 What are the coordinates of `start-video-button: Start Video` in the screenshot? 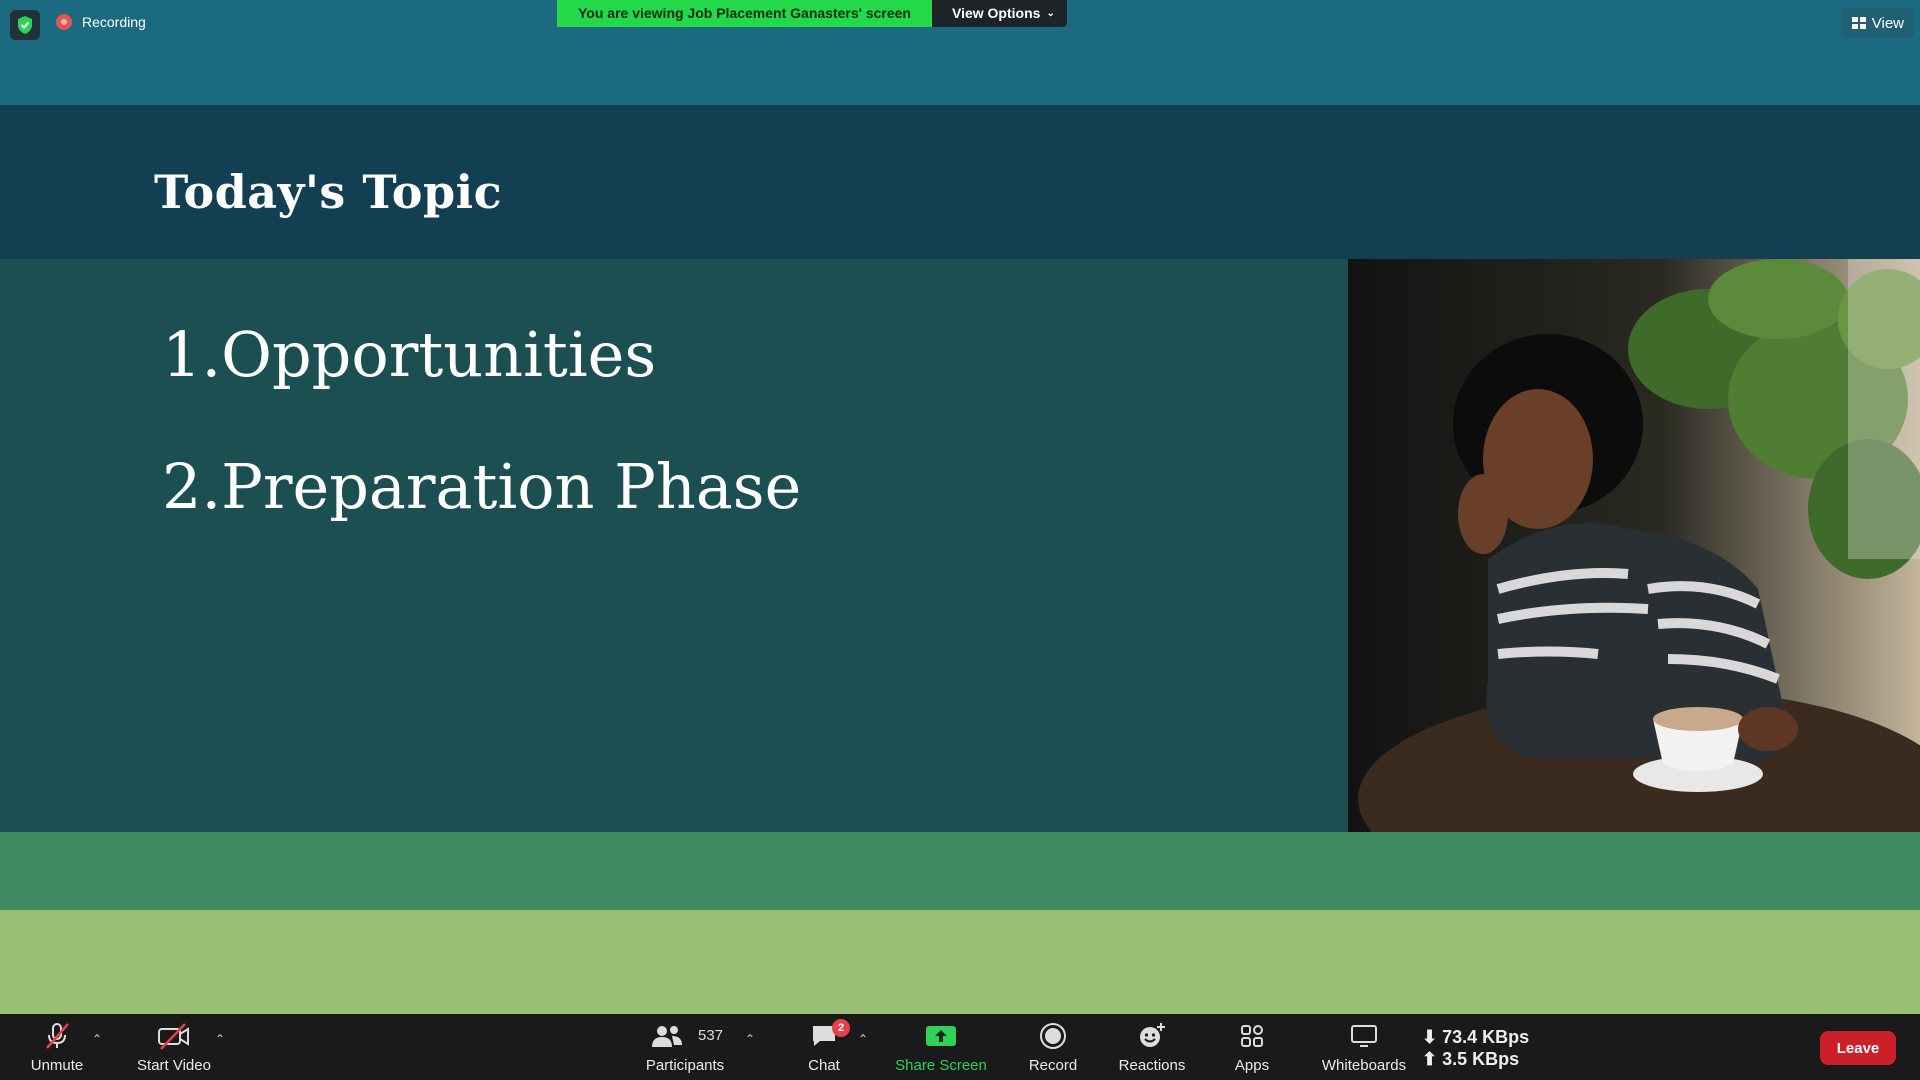 It's located at (174, 1047).